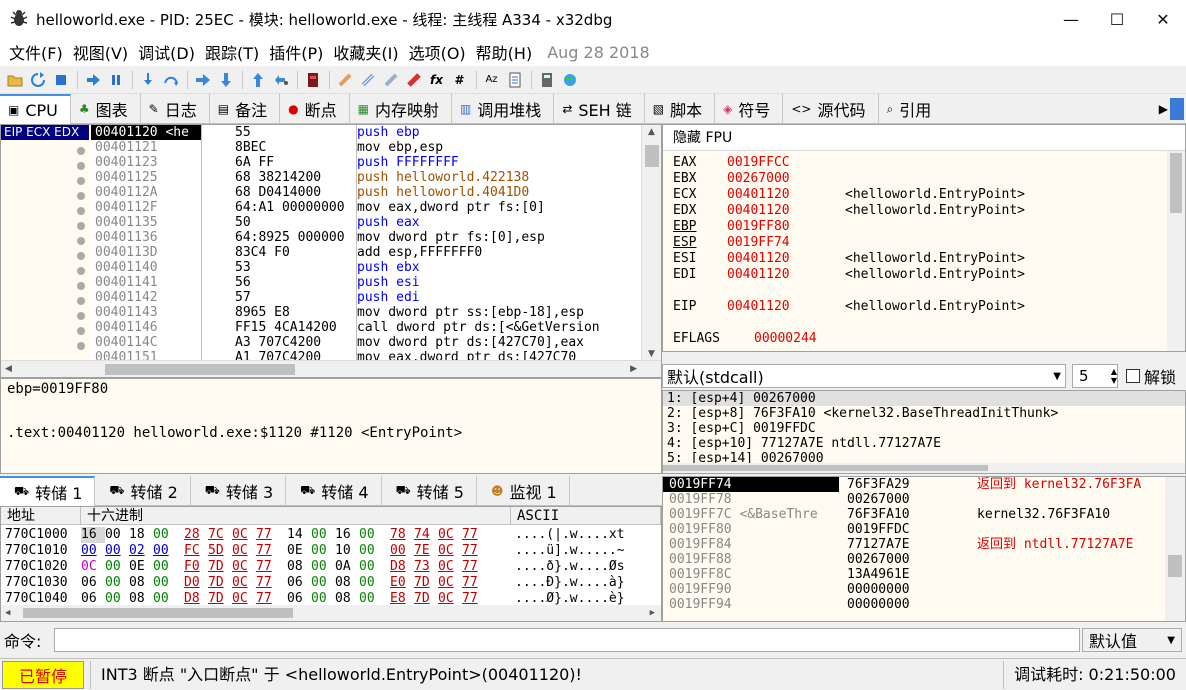  I want to click on hex-byte: 7E, so click(426, 551).